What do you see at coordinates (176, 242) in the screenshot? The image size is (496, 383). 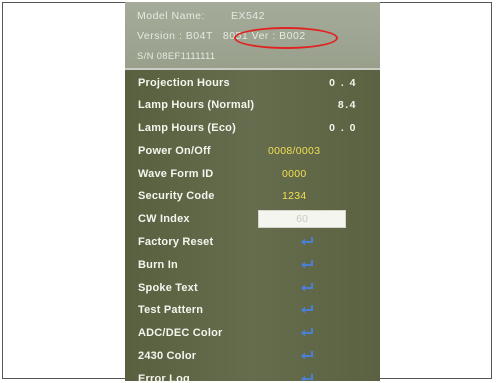 I see `menu-label: Factory Reset` at bounding box center [176, 242].